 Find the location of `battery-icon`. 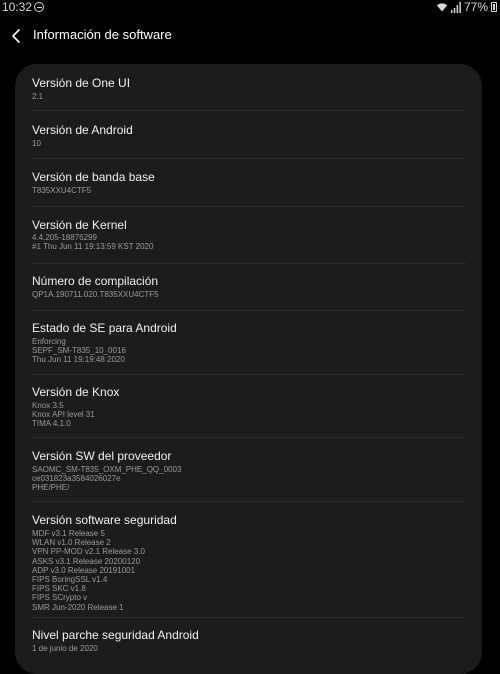

battery-icon is located at coordinates (494, 7).